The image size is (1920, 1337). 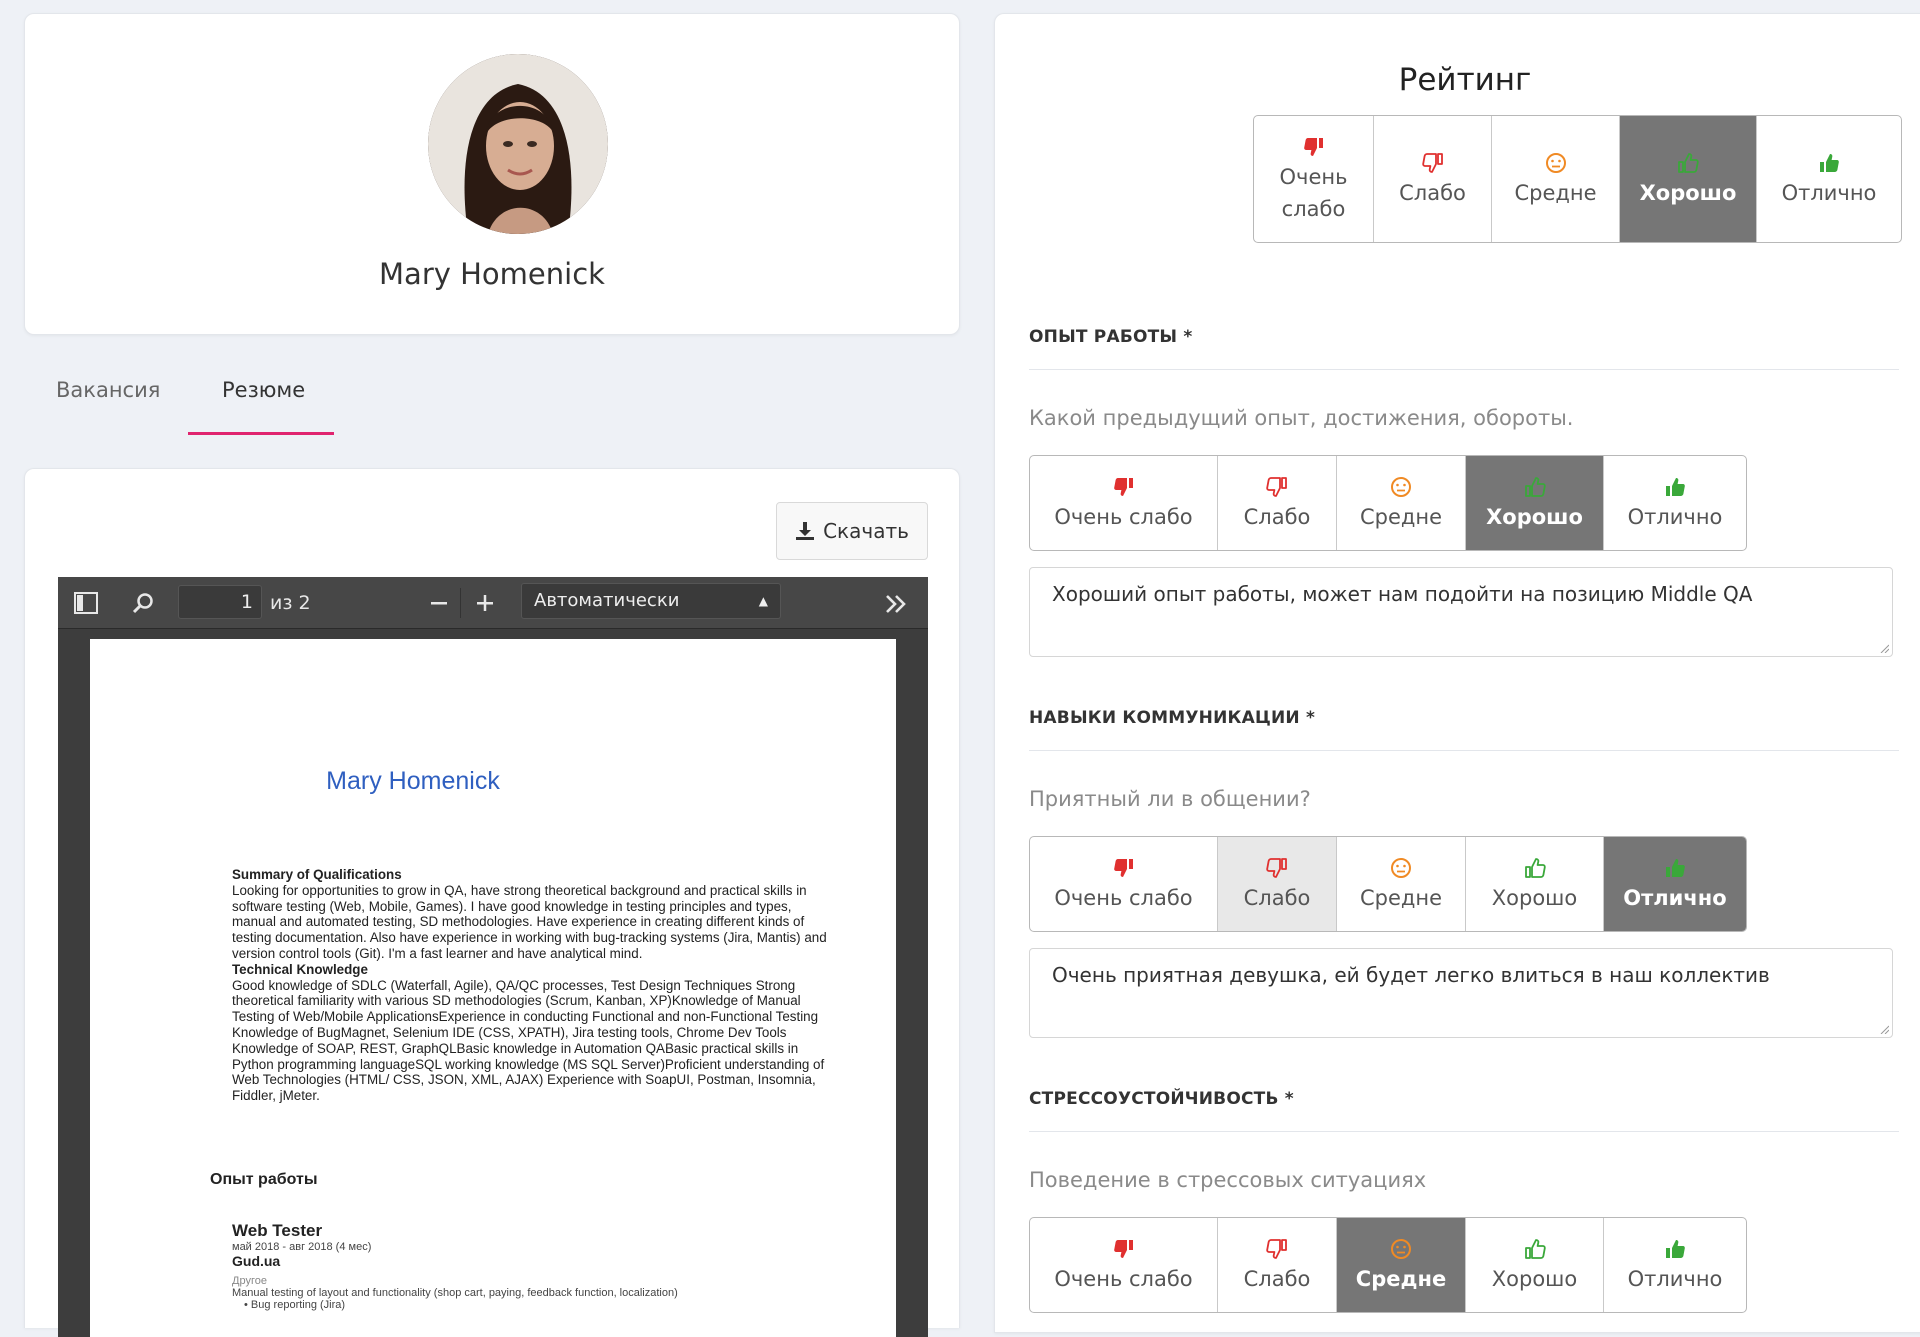 I want to click on pdf-job-type: Другое, so click(x=249, y=1281).